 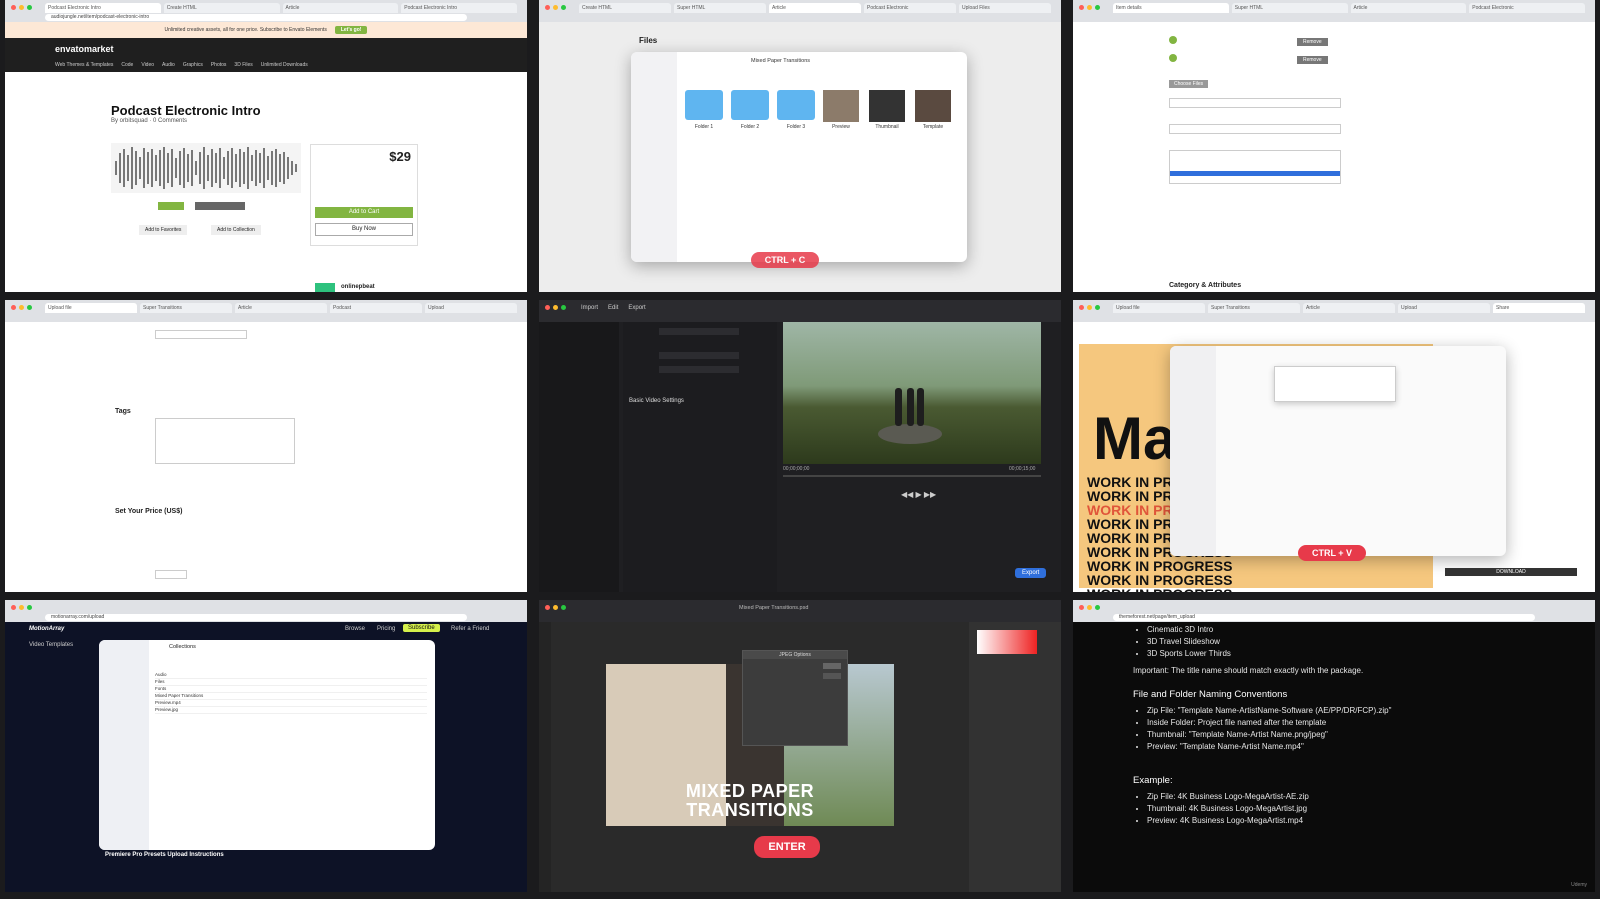 I want to click on preview-dropdown, so click(x=1255, y=167).